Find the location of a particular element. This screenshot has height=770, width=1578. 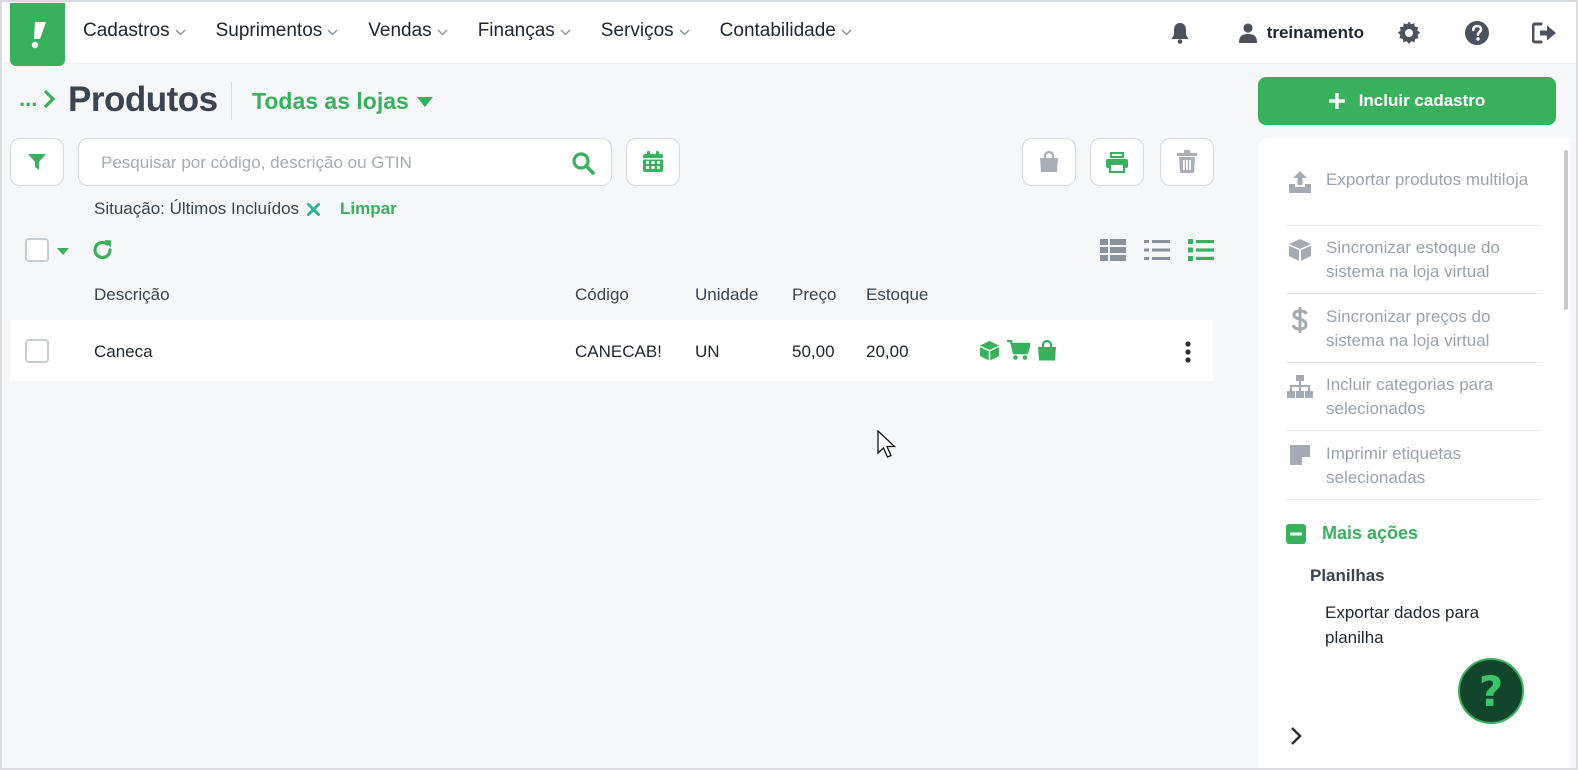

help-fab-glyph: ? is located at coordinates (1491, 691).